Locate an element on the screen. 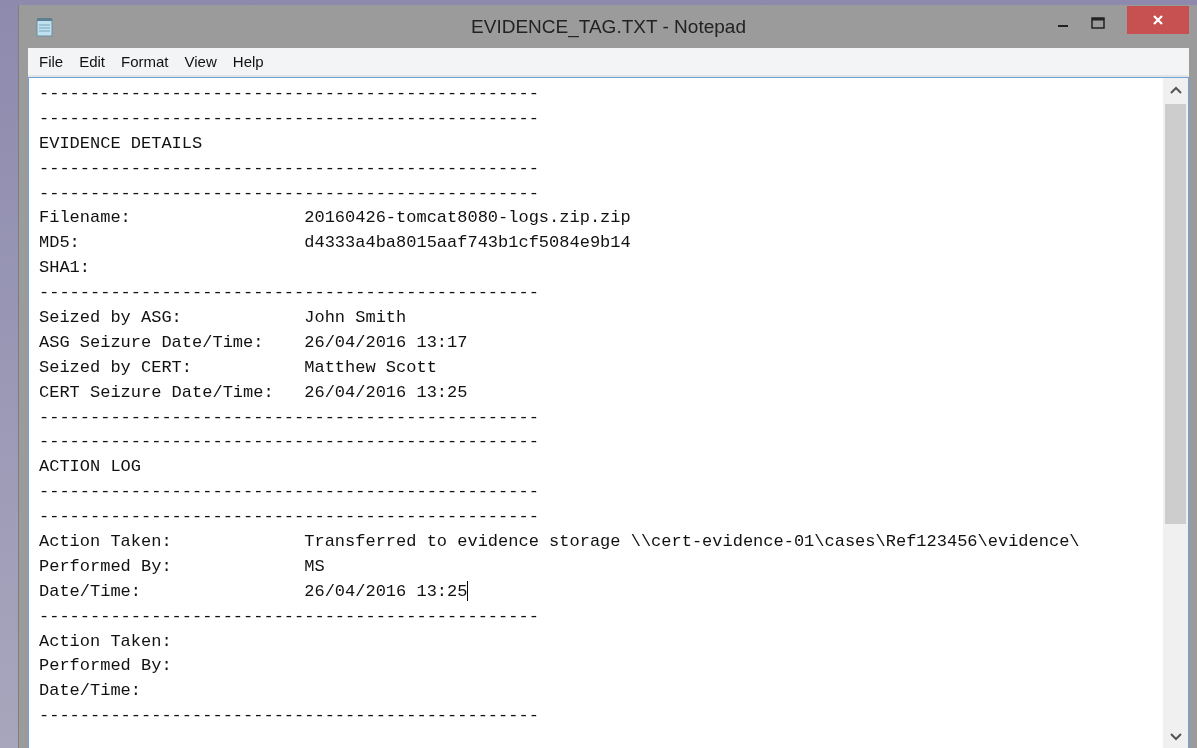 The width and height of the screenshot is (1197, 748). section-heading: EVIDENCE DETAILS is located at coordinates (121, 143).